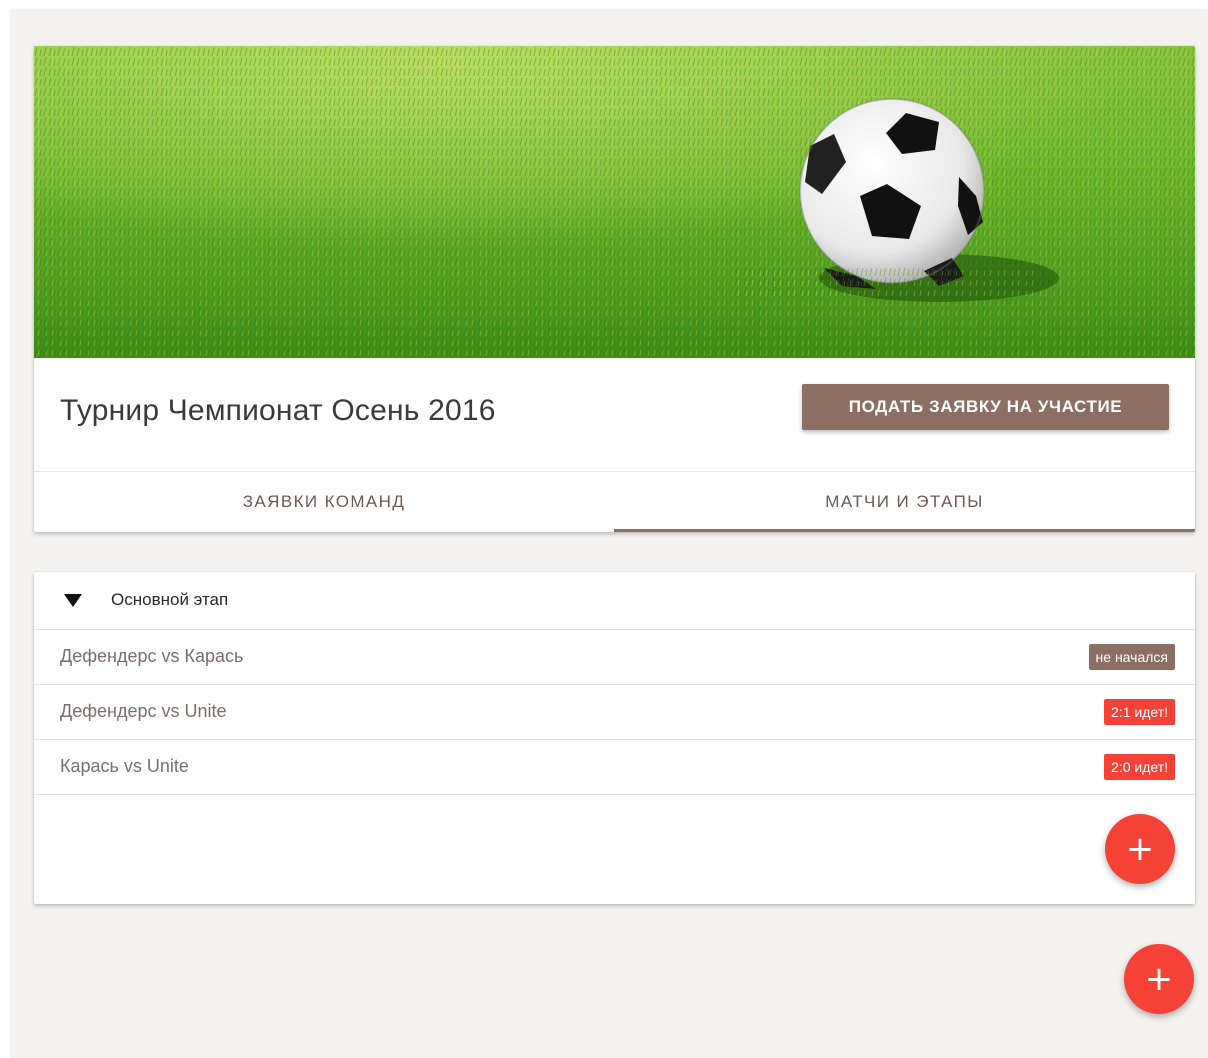  I want to click on add-stage-button: +, so click(1159, 979).